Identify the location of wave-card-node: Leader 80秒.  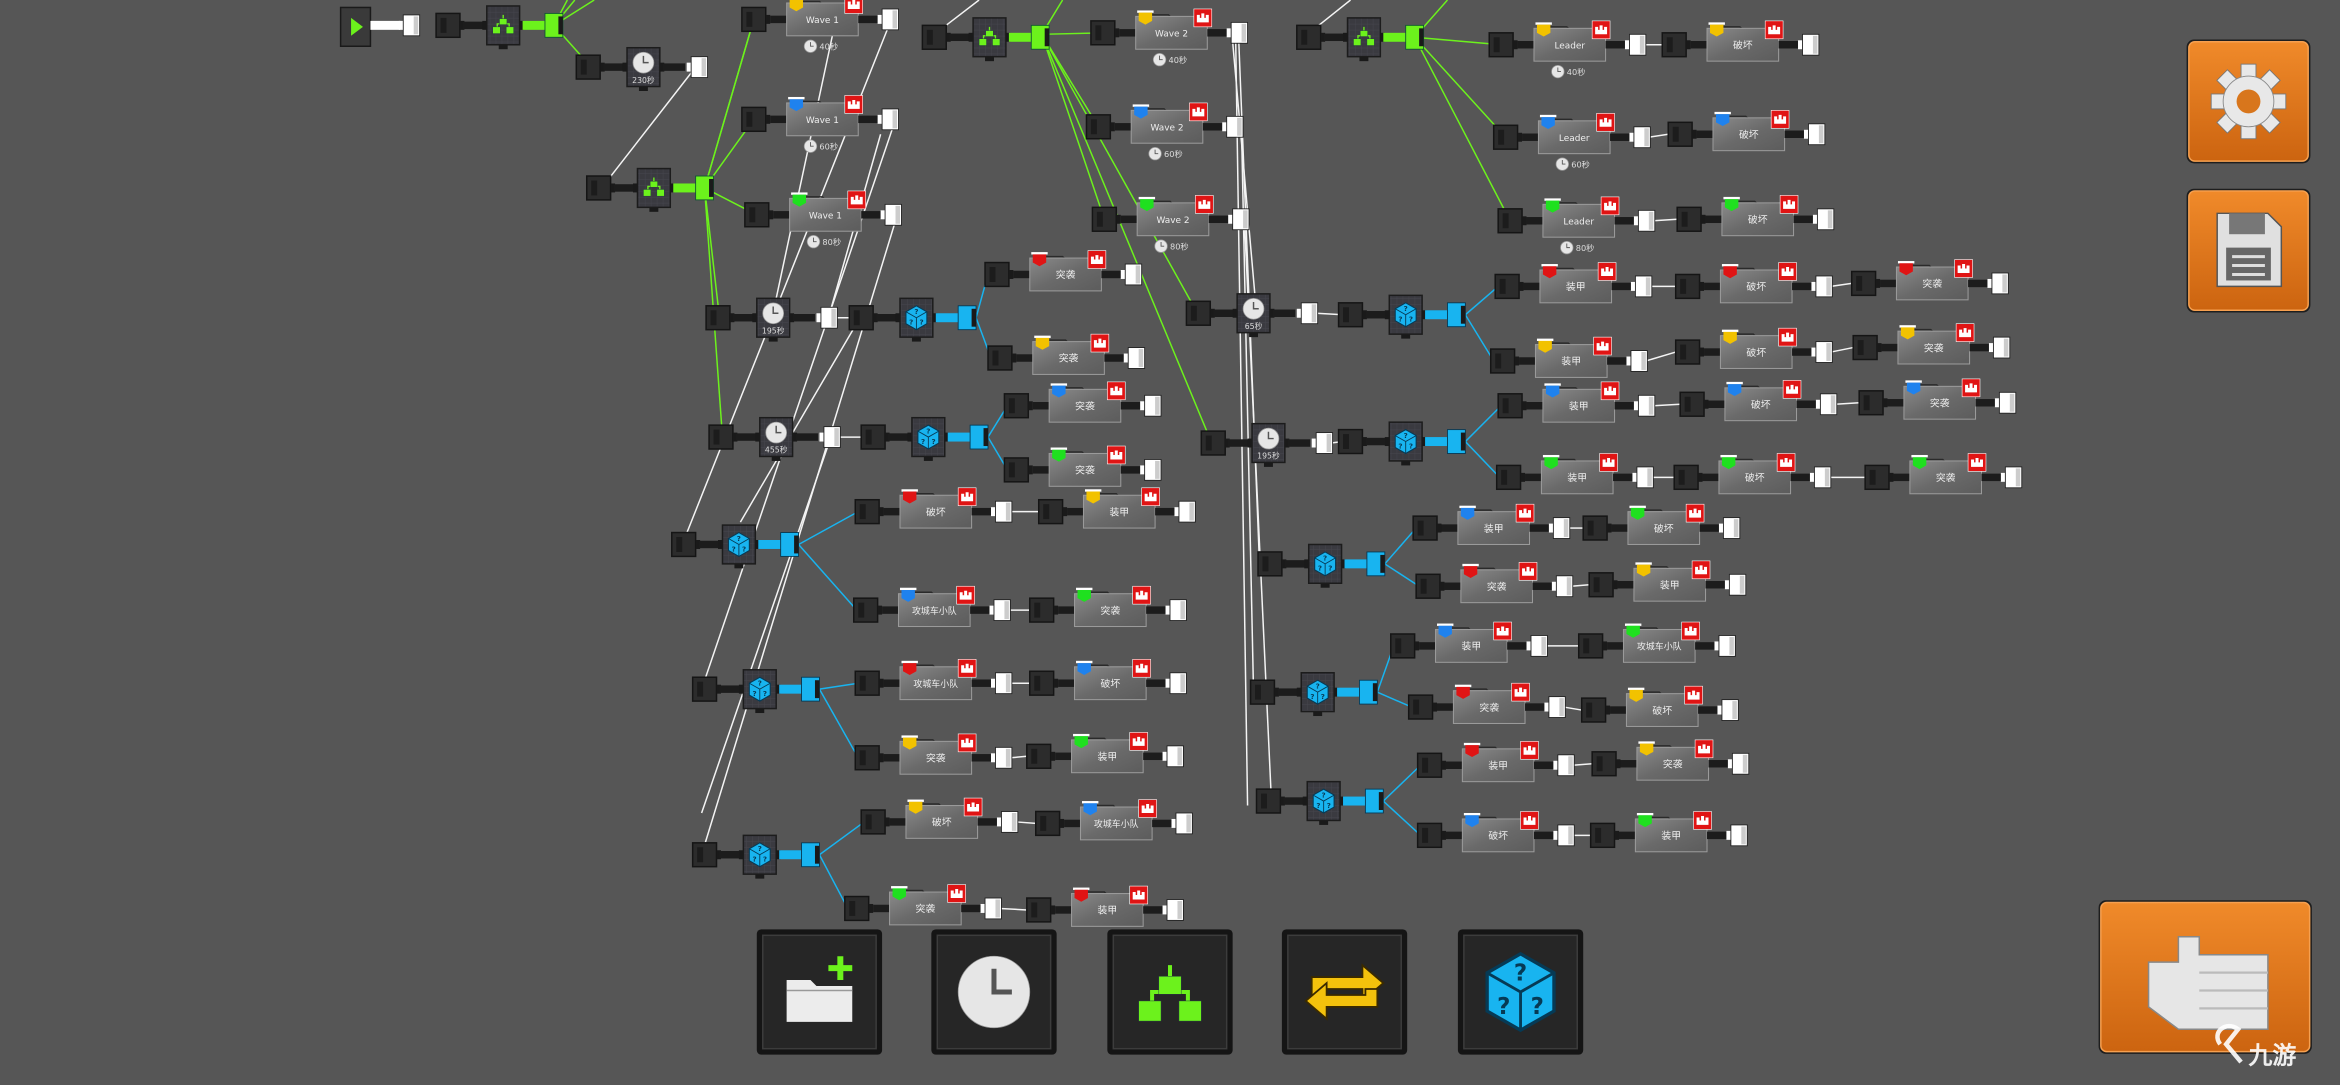
(1576, 225).